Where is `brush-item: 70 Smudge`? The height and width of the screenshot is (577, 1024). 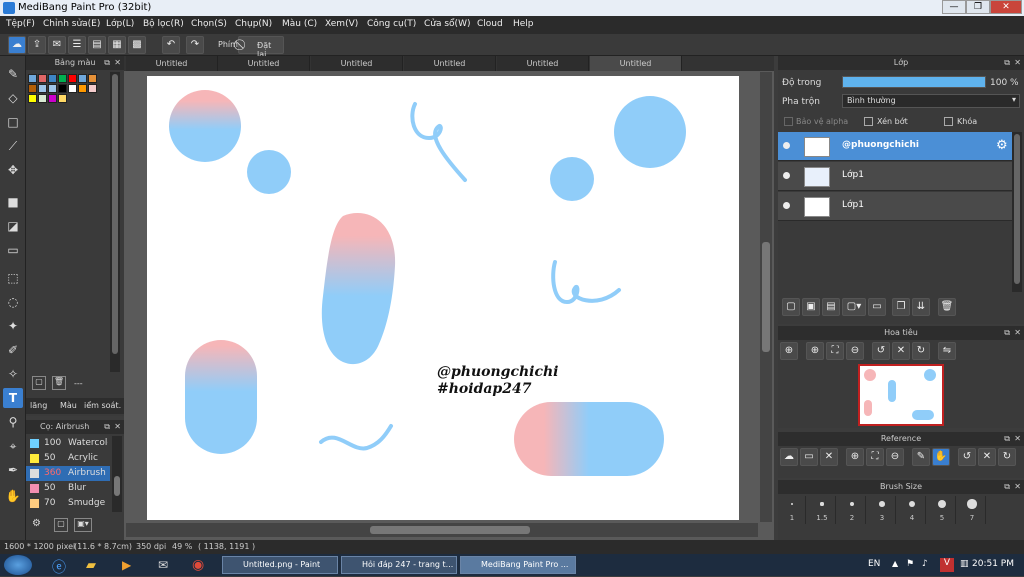
brush-item: 70 Smudge is located at coordinates (68, 503).